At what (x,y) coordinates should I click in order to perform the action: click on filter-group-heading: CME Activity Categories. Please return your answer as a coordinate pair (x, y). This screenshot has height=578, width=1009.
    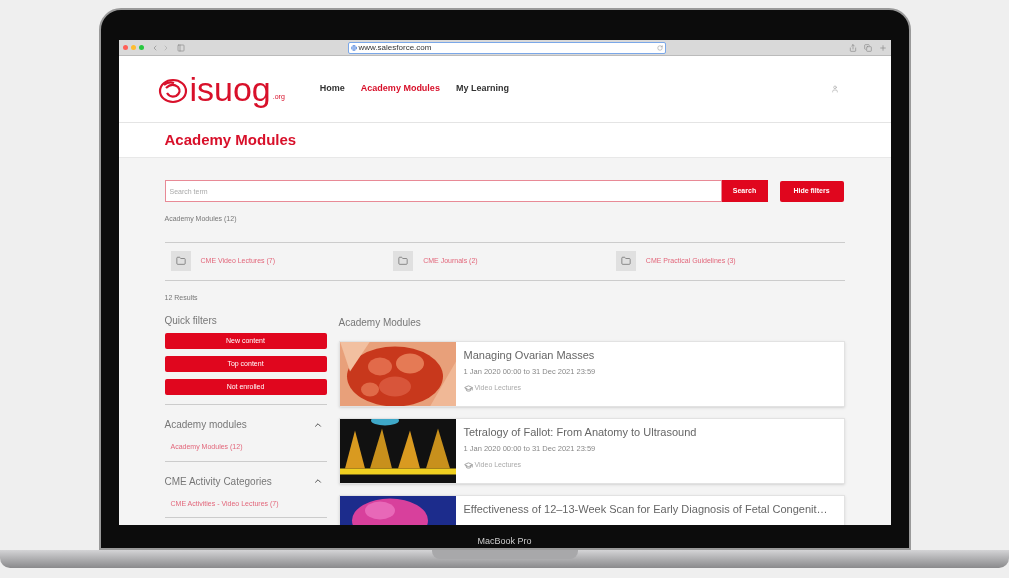
    Looking at the image, I should click on (218, 481).